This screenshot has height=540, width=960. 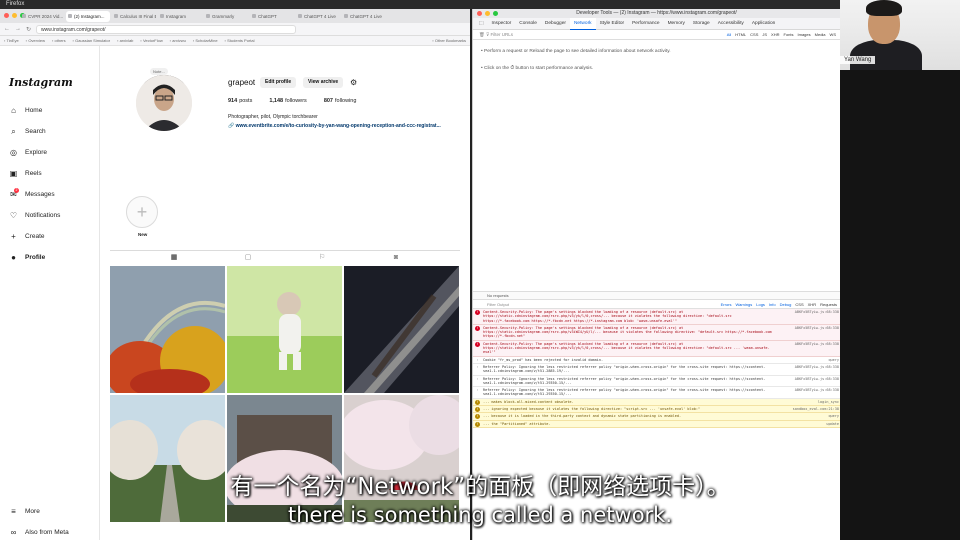 What do you see at coordinates (15, 4) in the screenshot?
I see `menubar-app-name: Firefox` at bounding box center [15, 4].